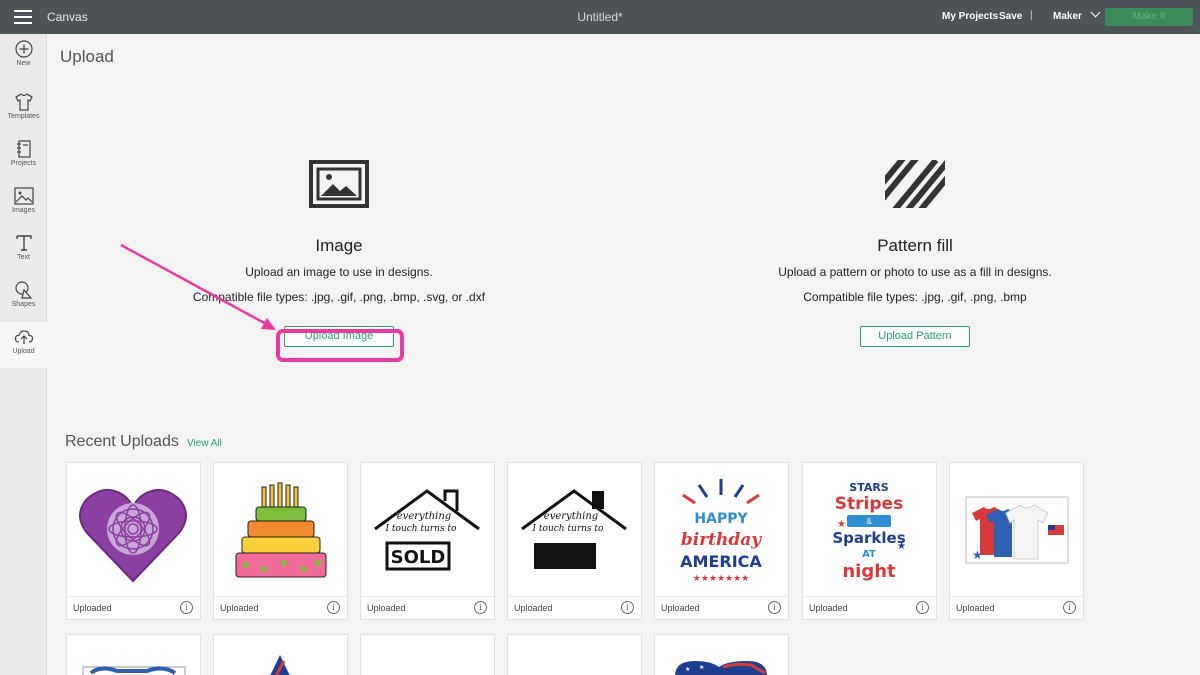  Describe the element at coordinates (721, 561) in the screenshot. I see `tile-art-text: AMERICA` at that location.